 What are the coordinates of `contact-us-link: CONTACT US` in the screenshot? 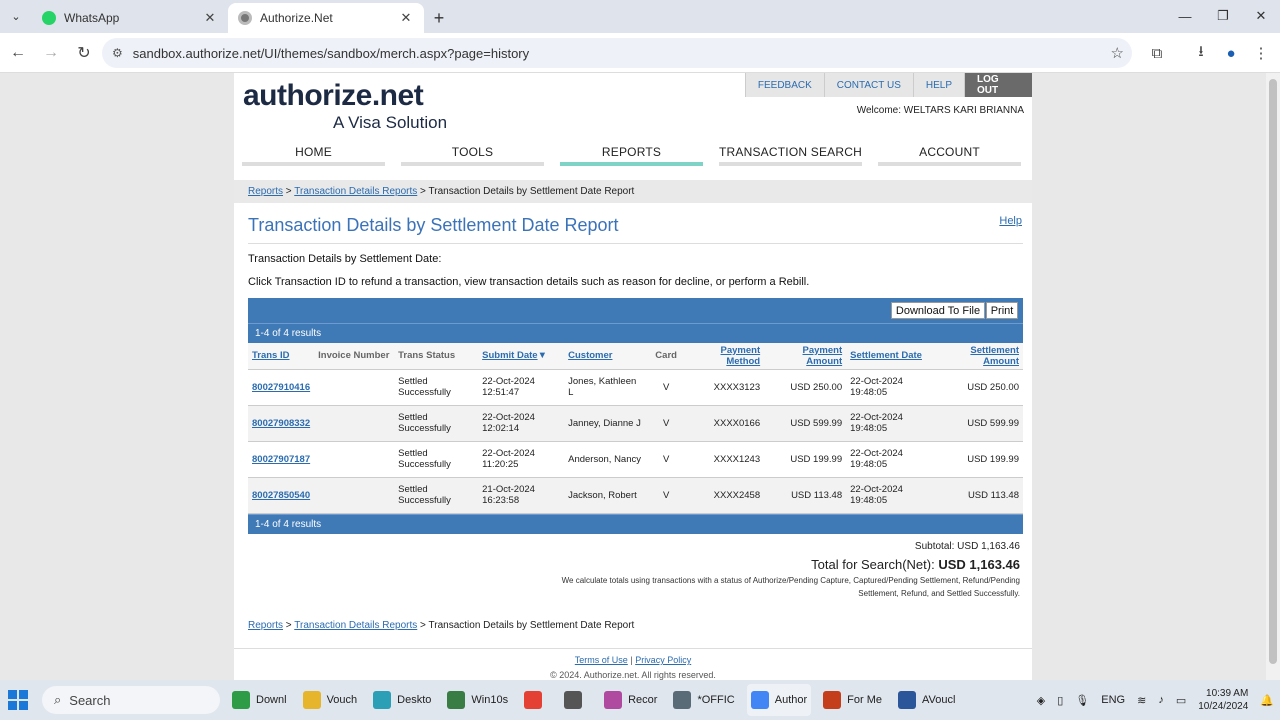 It's located at (868, 85).